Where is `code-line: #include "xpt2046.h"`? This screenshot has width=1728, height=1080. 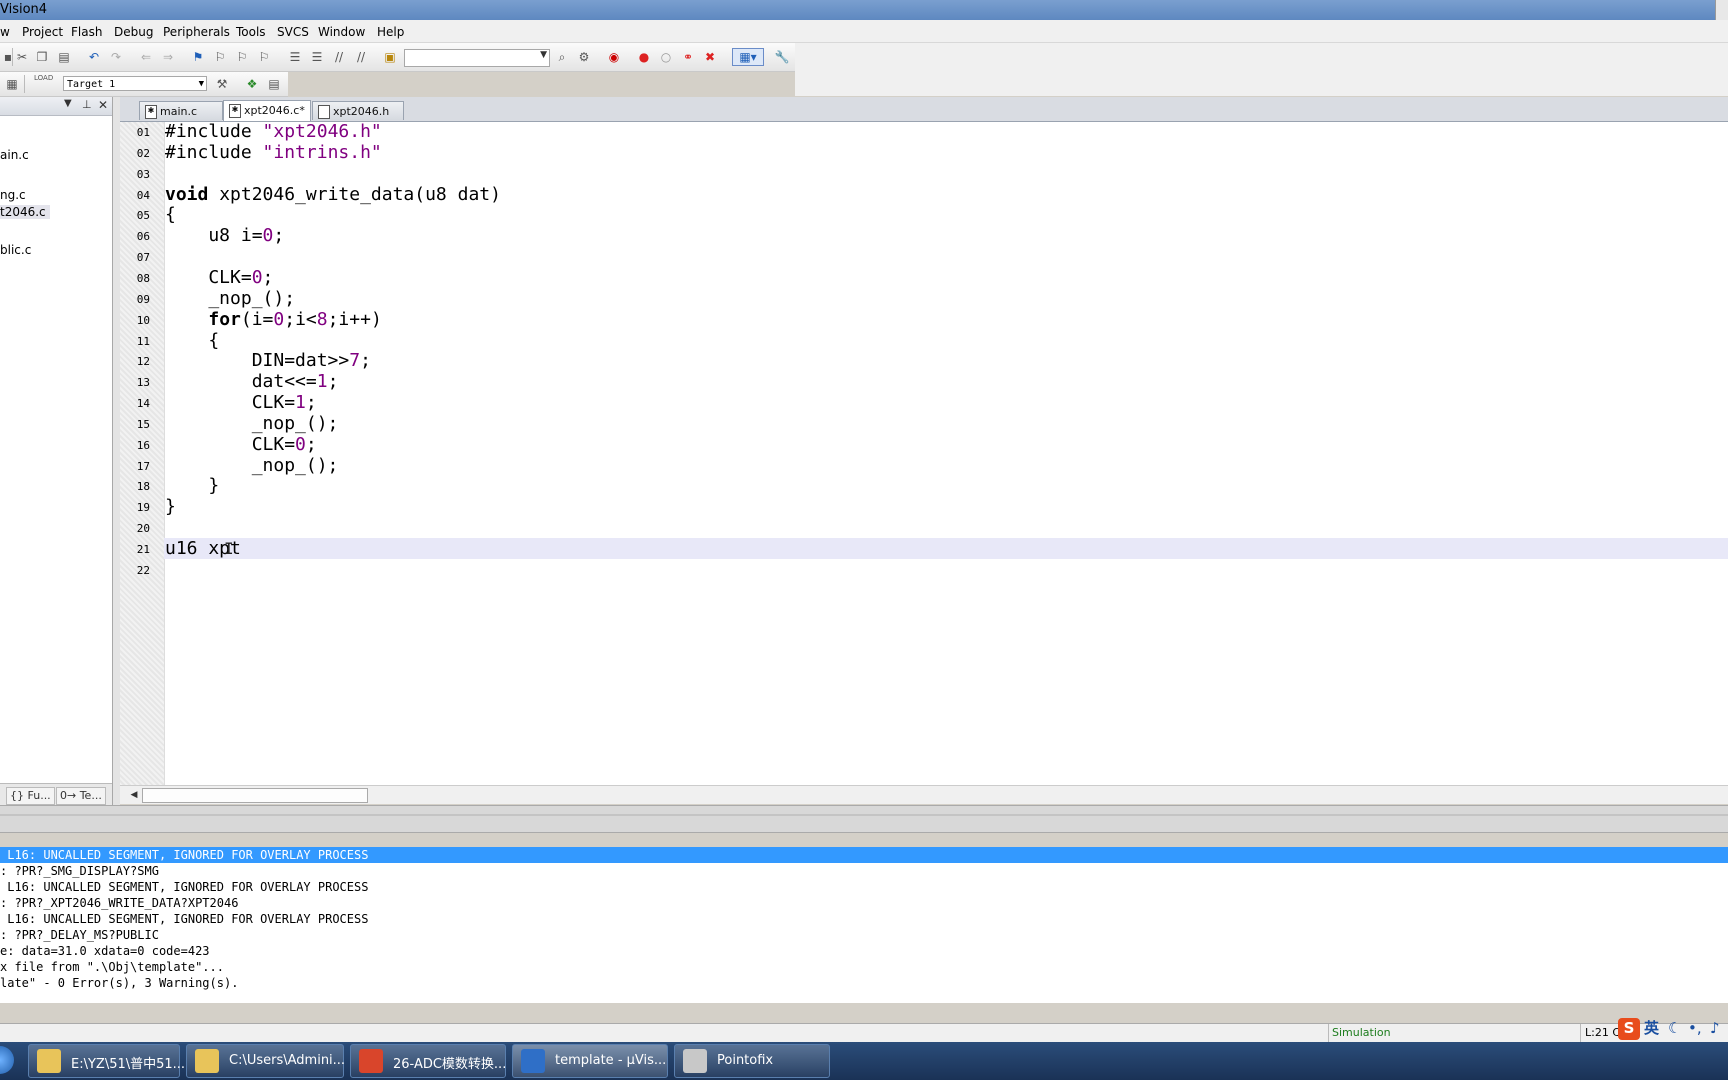
code-line: #include "xpt2046.h" is located at coordinates (946, 131).